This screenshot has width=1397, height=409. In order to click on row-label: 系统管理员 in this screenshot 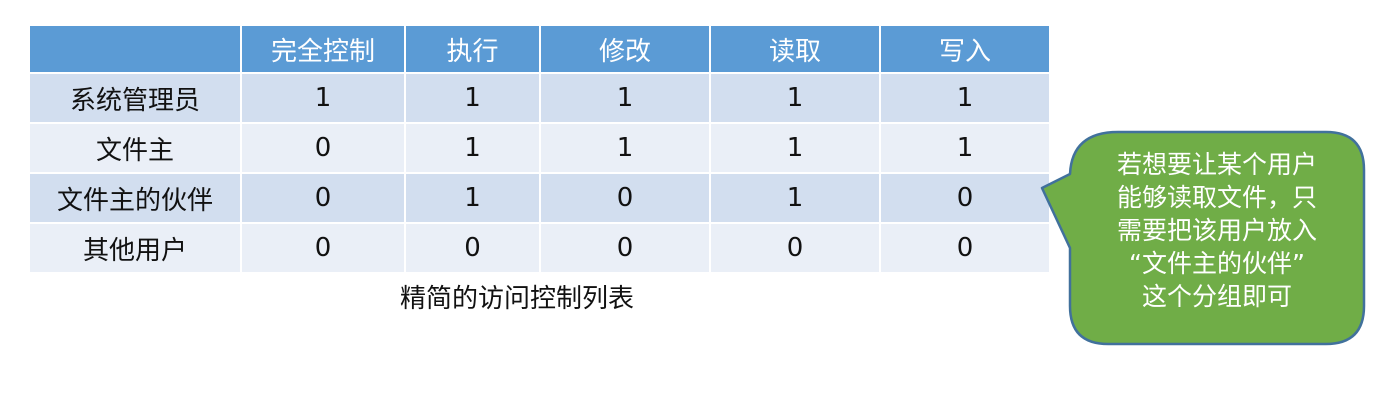, I will do `click(135, 98)`.